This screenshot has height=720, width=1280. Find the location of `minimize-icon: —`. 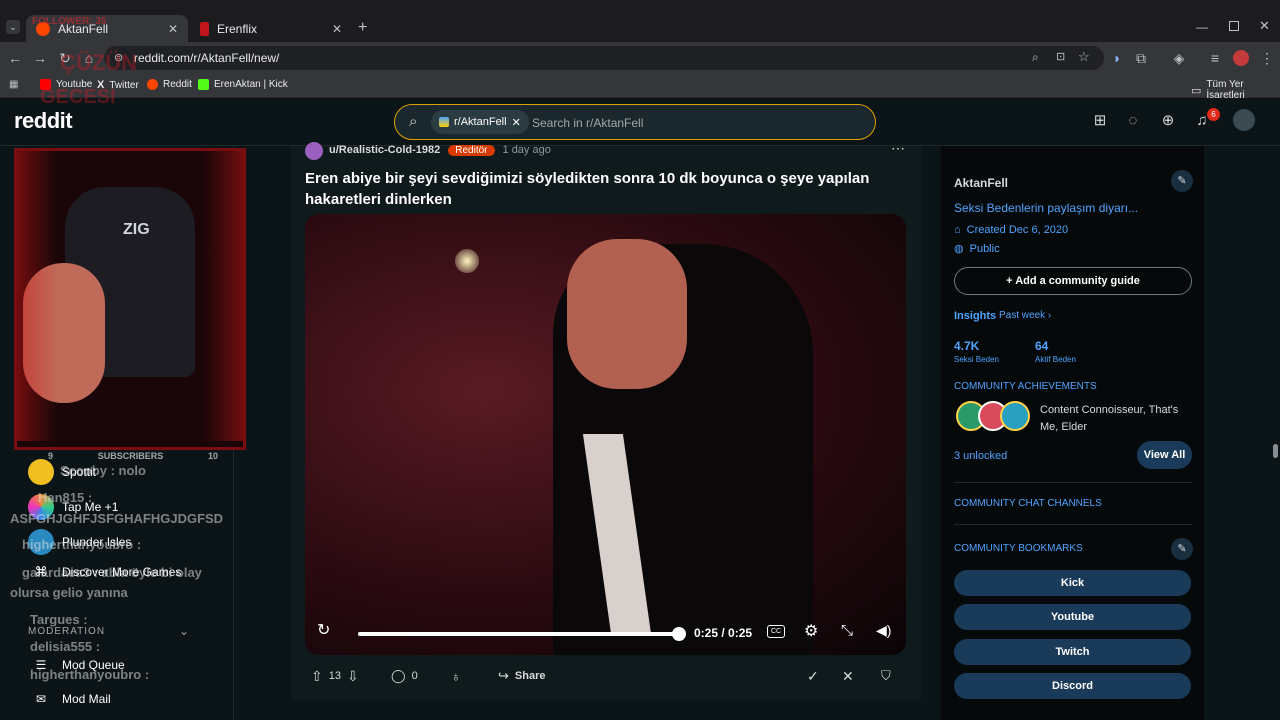

minimize-icon: — is located at coordinates (1202, 27).